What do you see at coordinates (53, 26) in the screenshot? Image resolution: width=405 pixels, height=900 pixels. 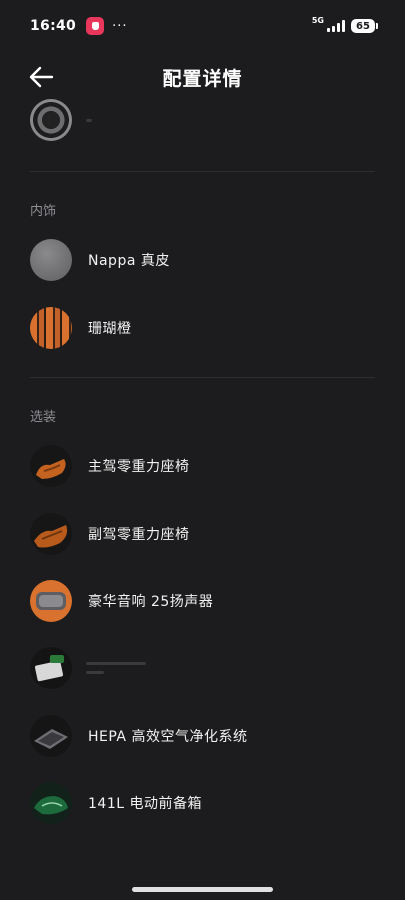 I see `status-time: 16:40` at bounding box center [53, 26].